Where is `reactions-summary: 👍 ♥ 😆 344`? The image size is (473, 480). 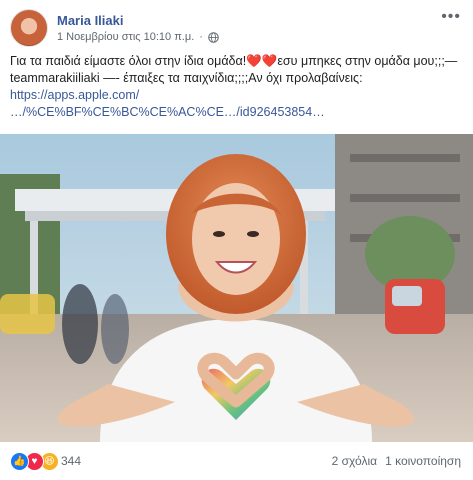
reactions-summary: 👍 ♥ 😆 344 is located at coordinates (46, 461).